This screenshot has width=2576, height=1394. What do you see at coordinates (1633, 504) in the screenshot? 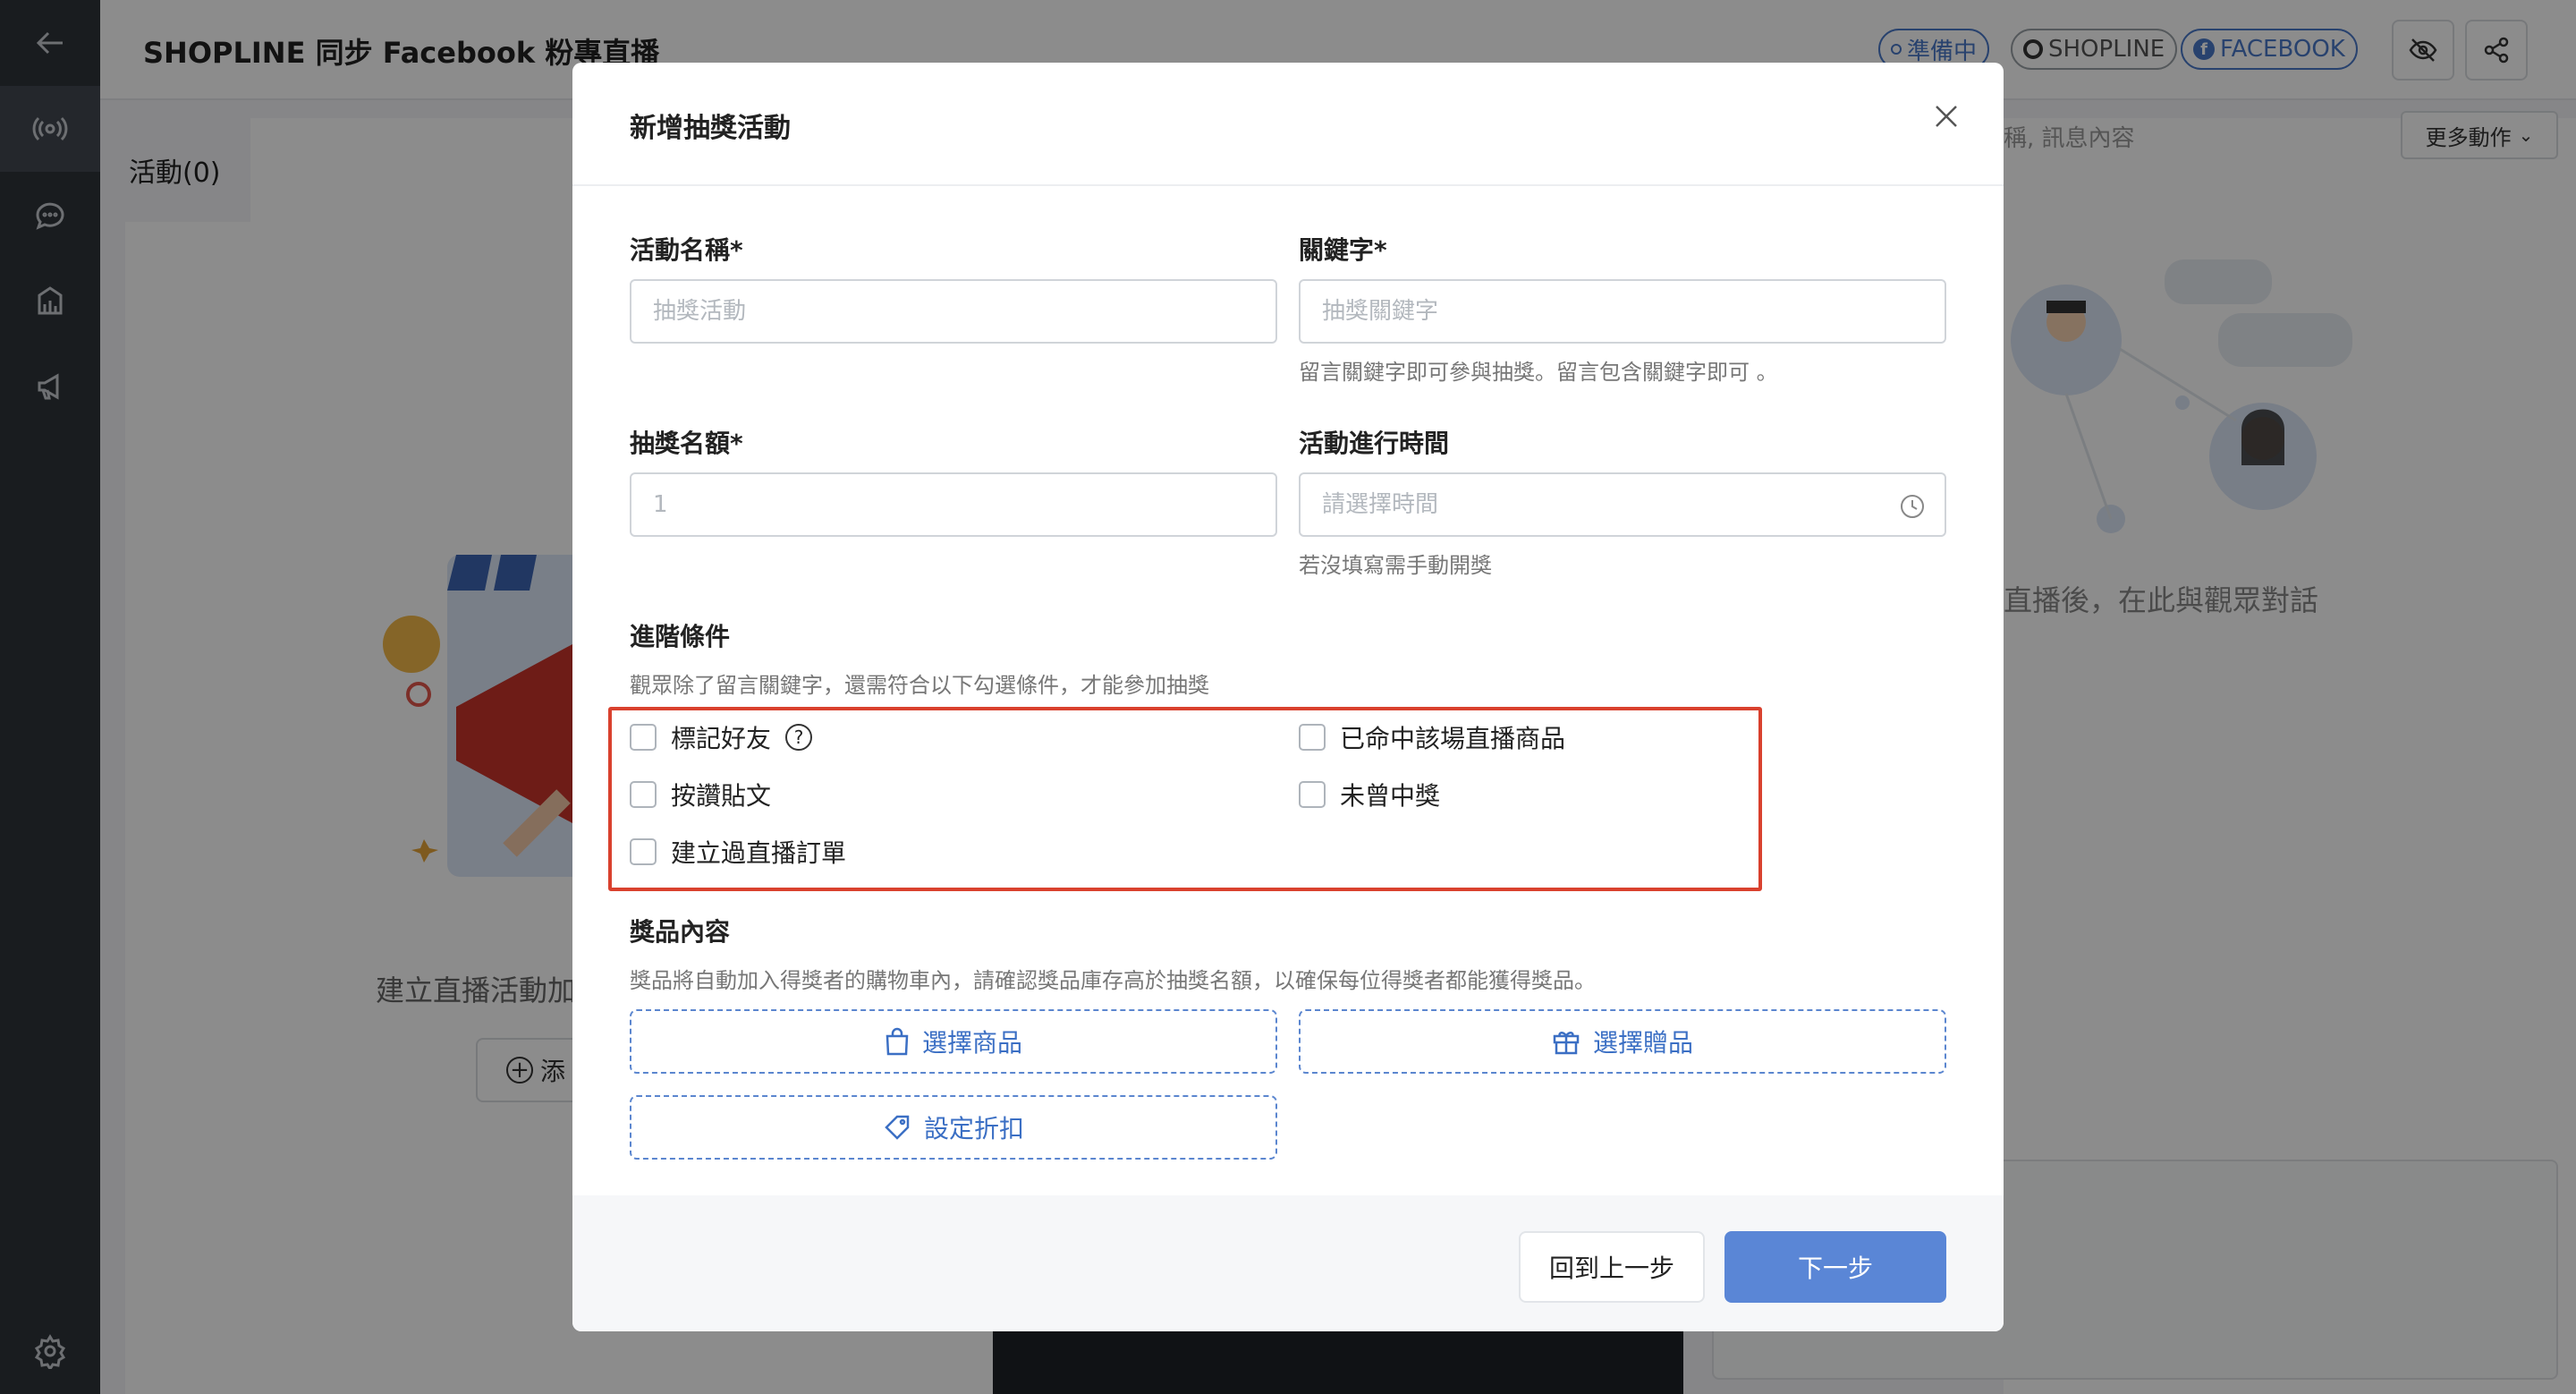
I see `duration-input` at bounding box center [1633, 504].